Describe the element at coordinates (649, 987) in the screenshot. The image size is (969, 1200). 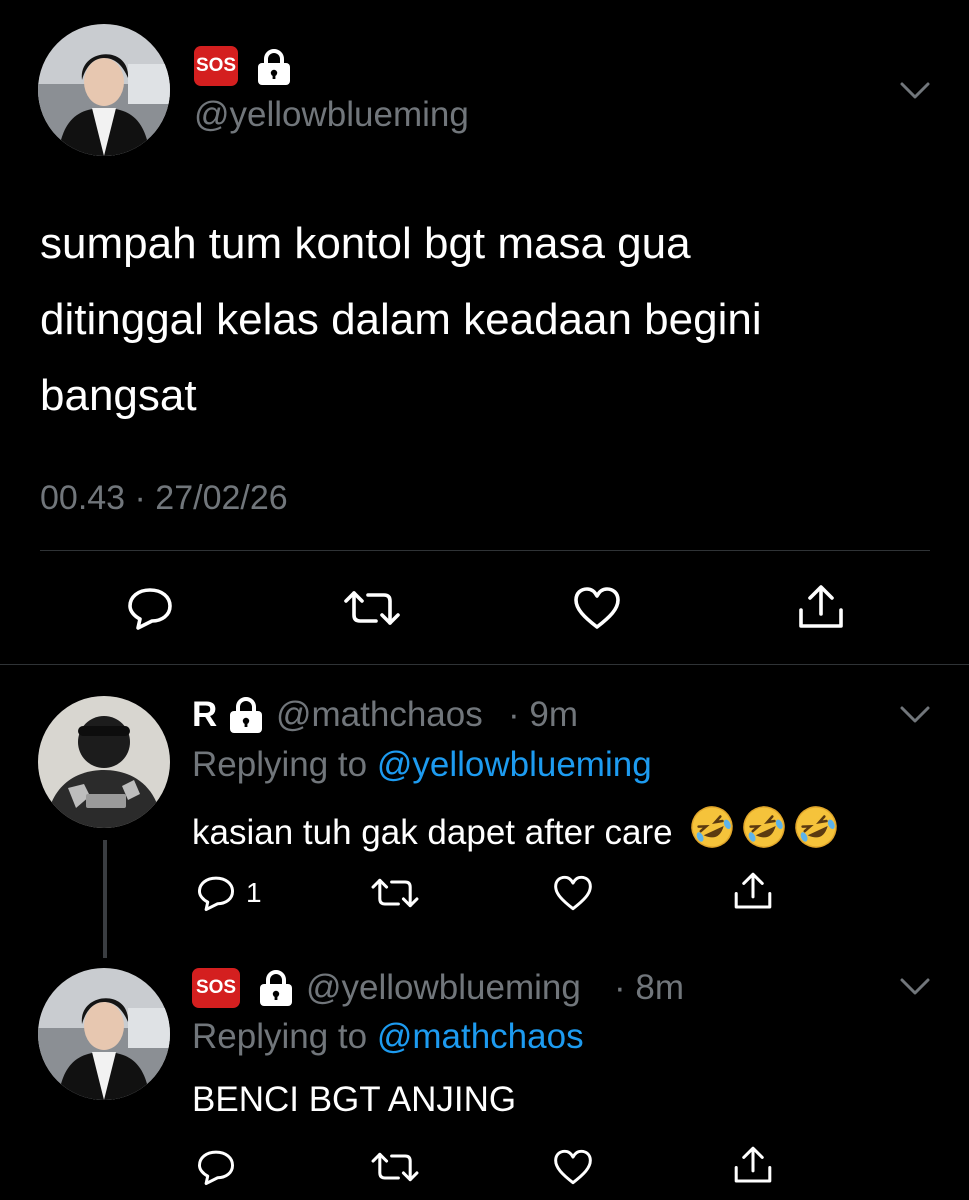
I see `reply-time: · 8m` at that location.